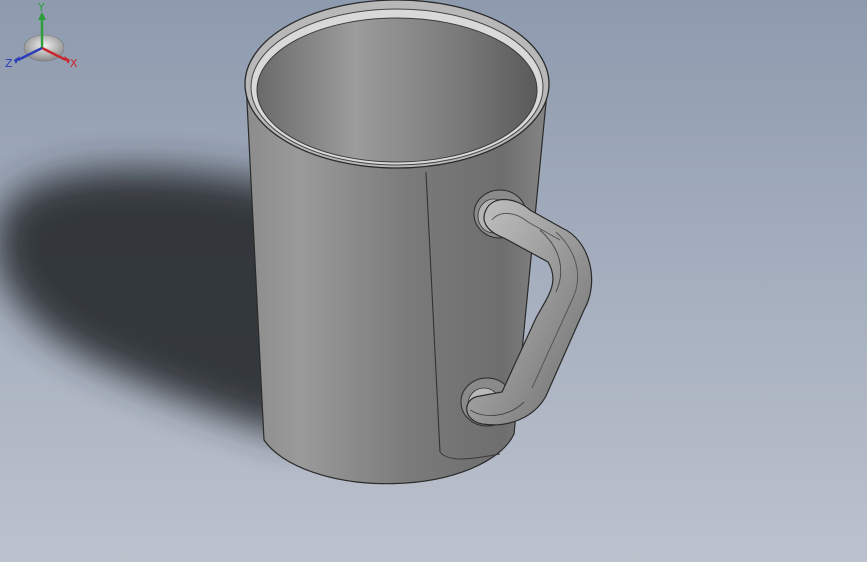  I want to click on reference-triad: Y X Z, so click(42, 38).